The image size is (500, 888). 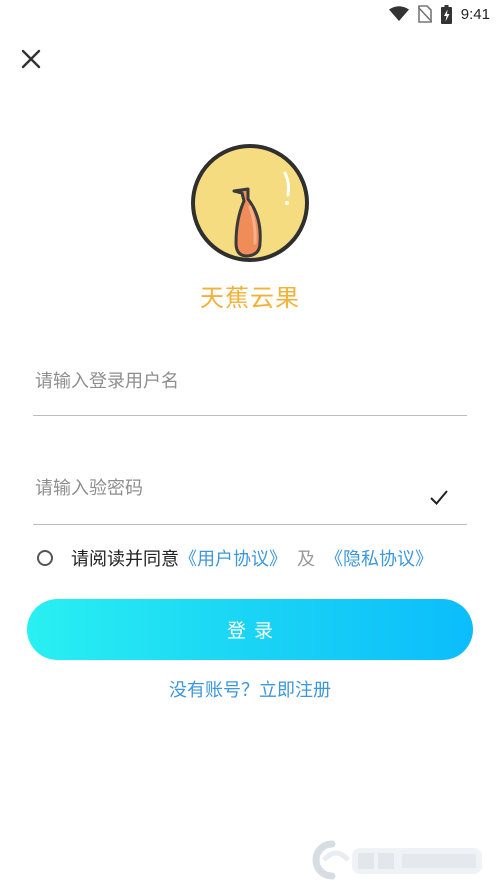 What do you see at coordinates (397, 860) in the screenshot?
I see `watermark-logo` at bounding box center [397, 860].